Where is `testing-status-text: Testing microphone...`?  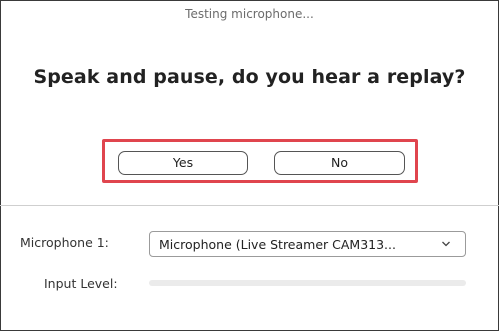
testing-status-text: Testing microphone... is located at coordinates (249, 14).